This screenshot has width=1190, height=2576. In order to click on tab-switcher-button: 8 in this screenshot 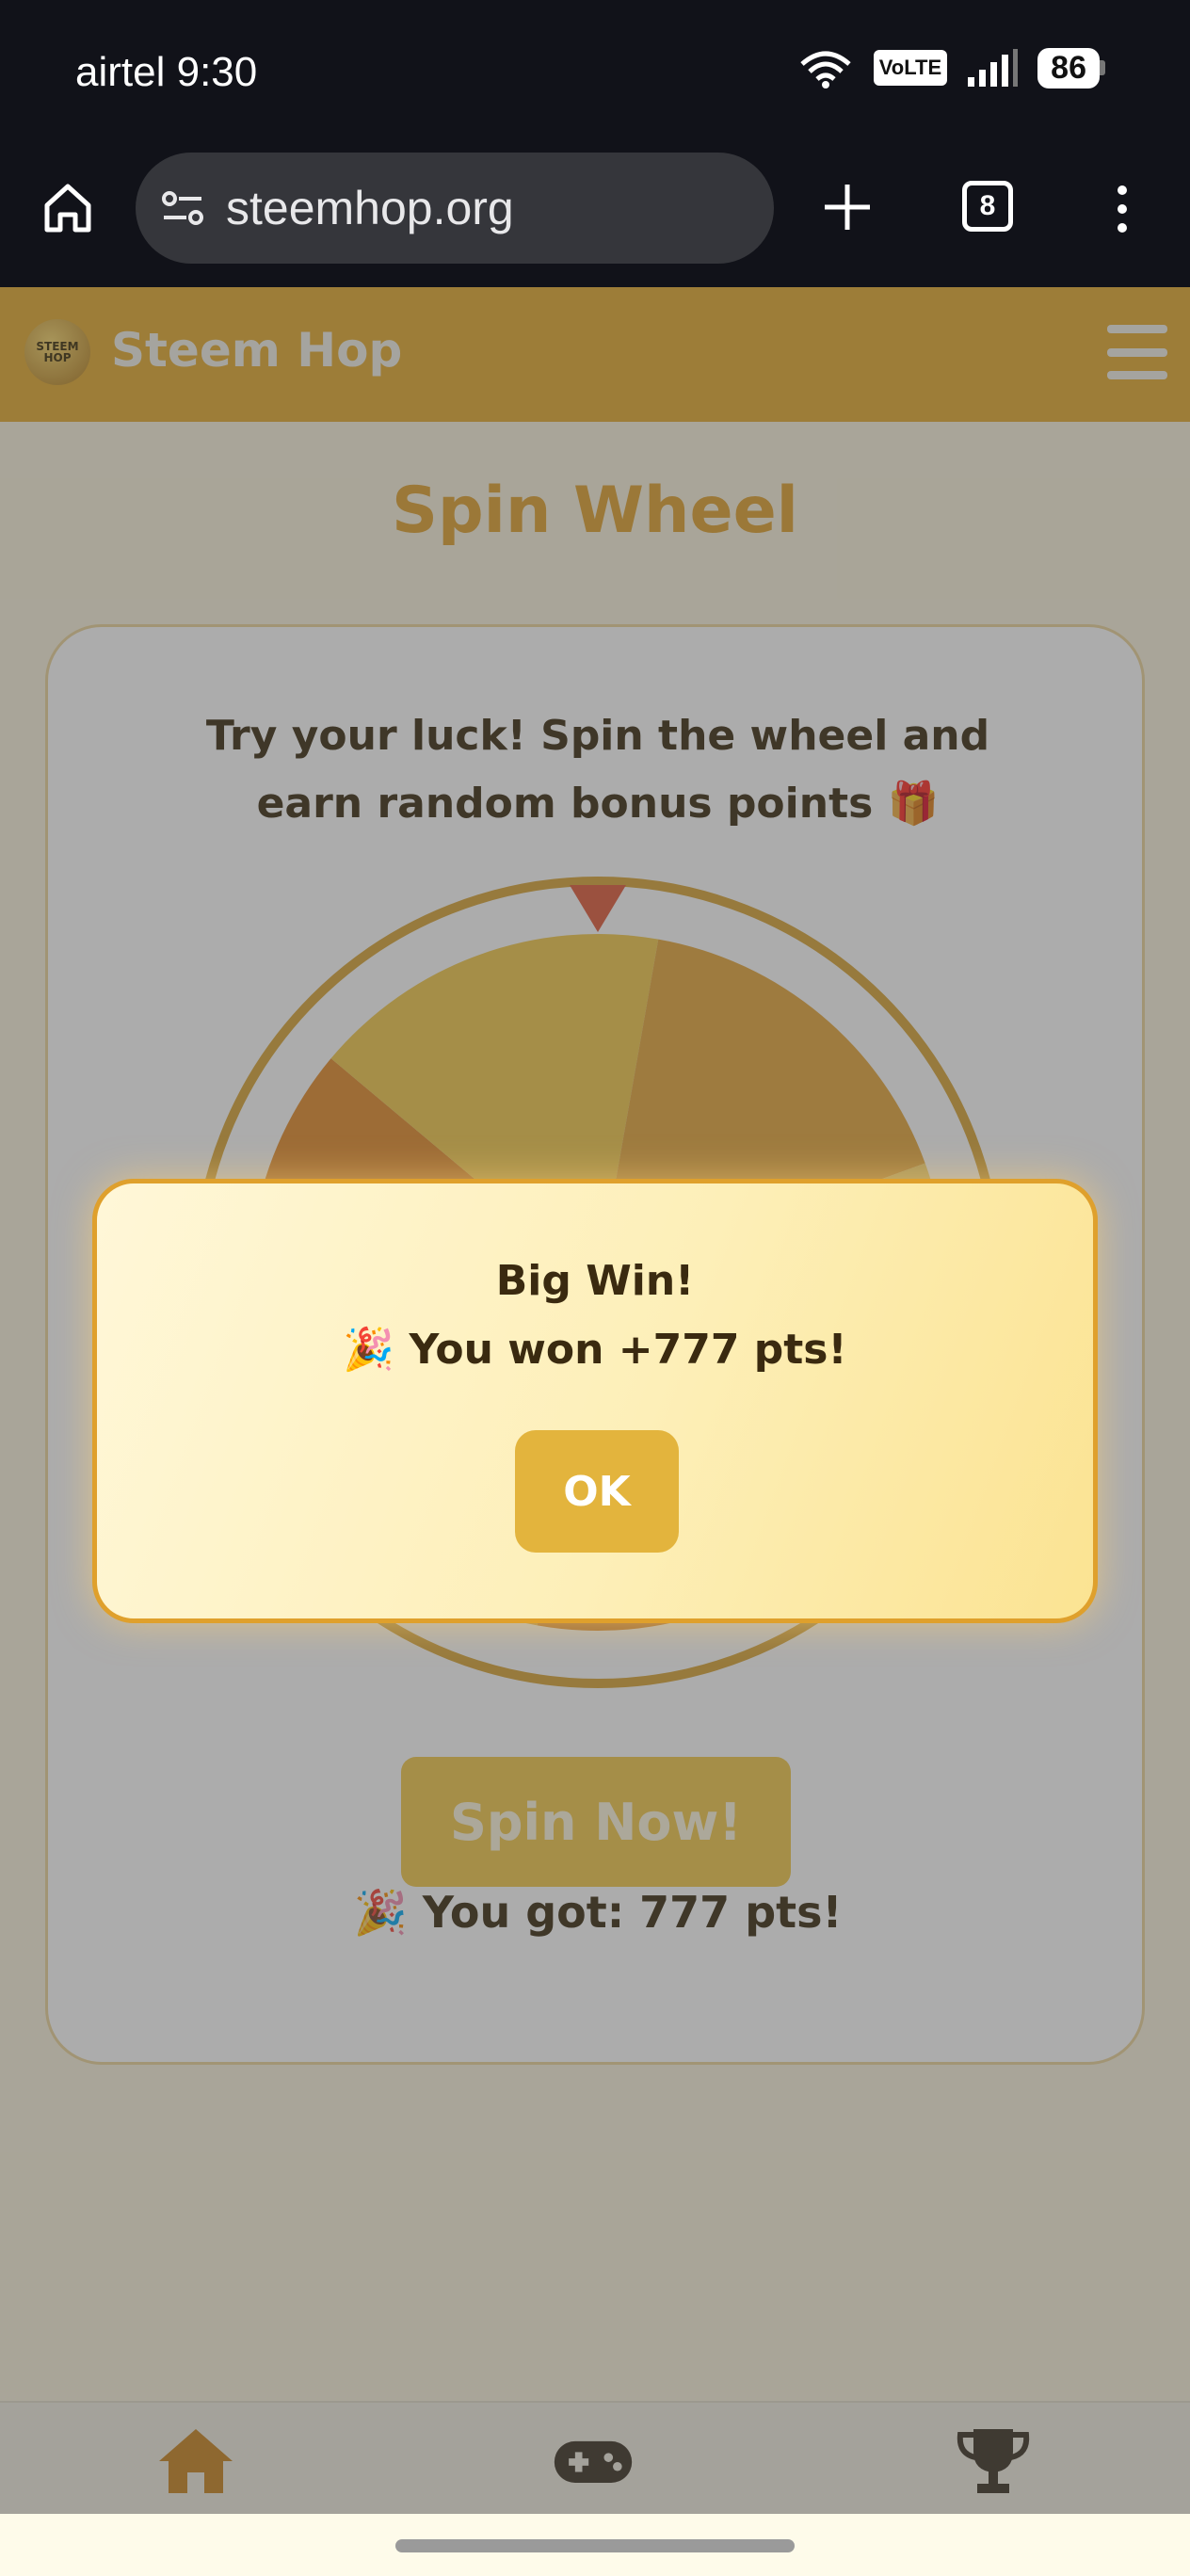, I will do `click(987, 206)`.